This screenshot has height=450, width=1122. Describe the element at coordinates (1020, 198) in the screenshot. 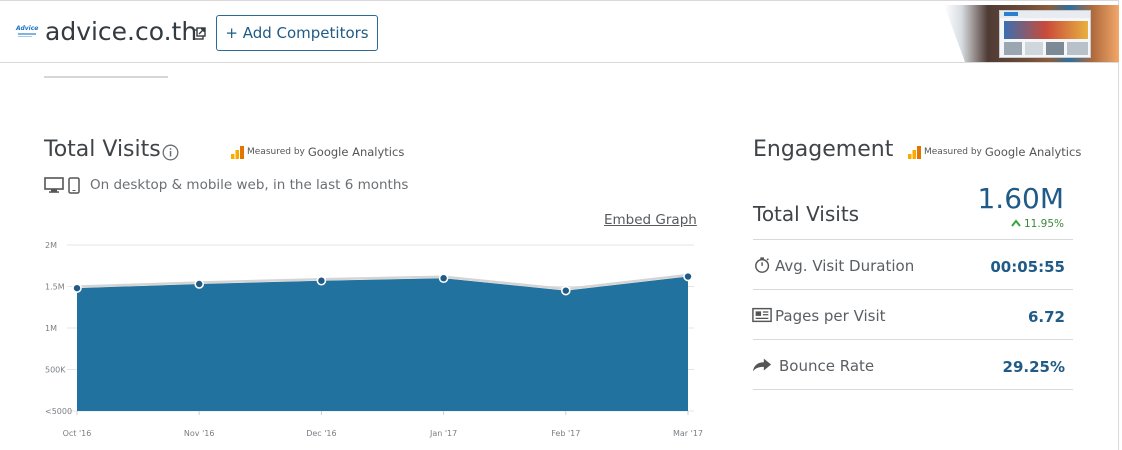

I see `engagement-total-visits-value: 1.60M` at that location.